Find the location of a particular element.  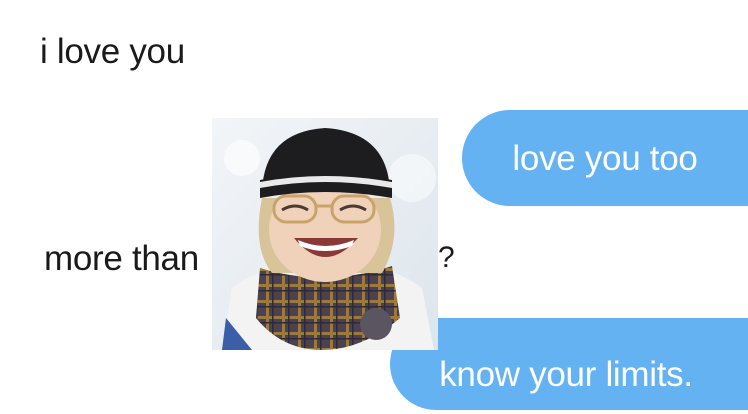

message-text-1: i love you is located at coordinates (112, 51).